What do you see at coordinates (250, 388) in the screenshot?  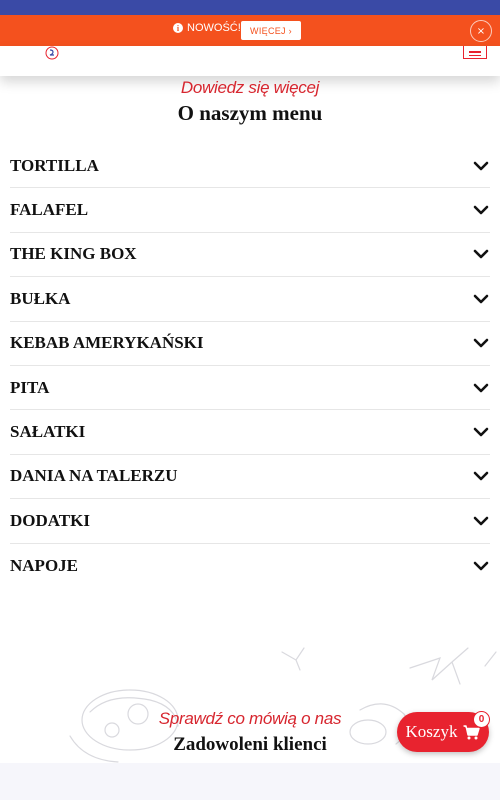 I see `accordion-item-pita: PITA` at bounding box center [250, 388].